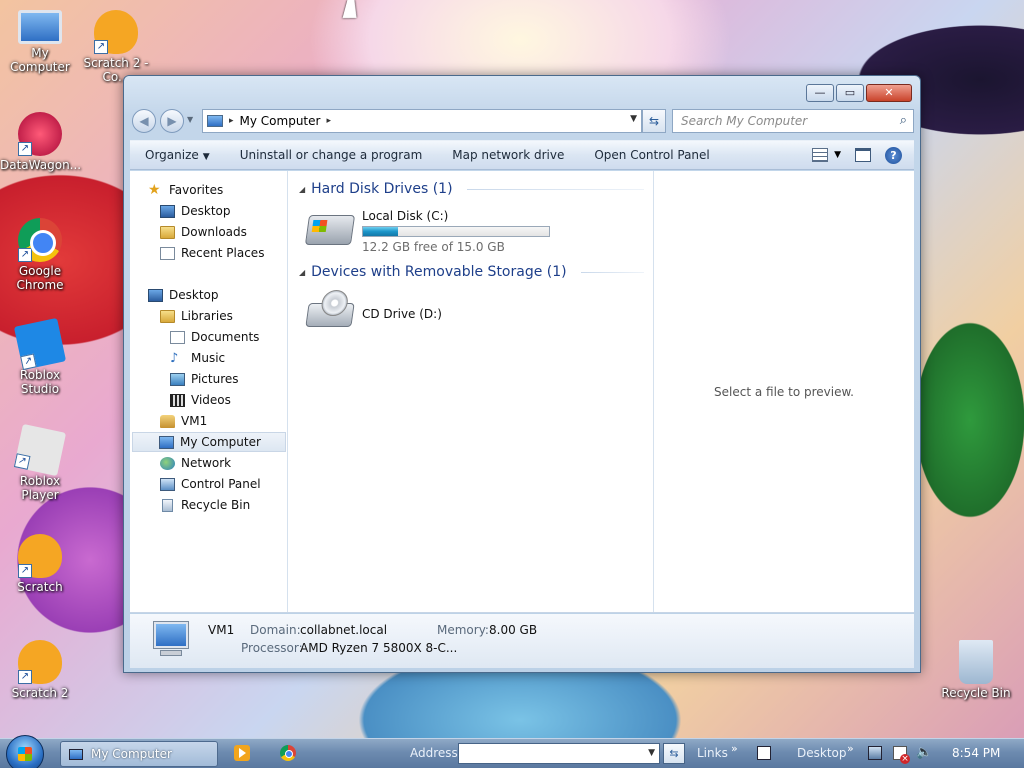 The image size is (1024, 768). What do you see at coordinates (893, 155) in the screenshot?
I see `help-icon: ?` at bounding box center [893, 155].